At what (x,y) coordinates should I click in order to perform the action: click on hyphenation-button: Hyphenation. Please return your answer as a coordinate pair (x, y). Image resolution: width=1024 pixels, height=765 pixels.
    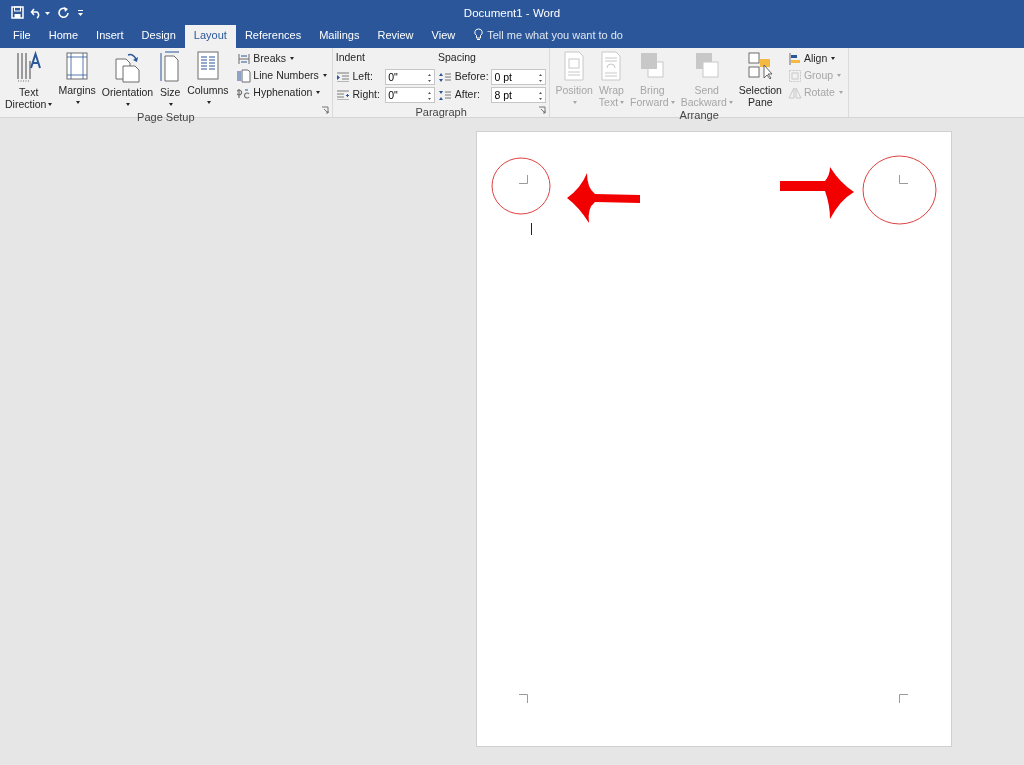
    Looking at the image, I should click on (282, 92).